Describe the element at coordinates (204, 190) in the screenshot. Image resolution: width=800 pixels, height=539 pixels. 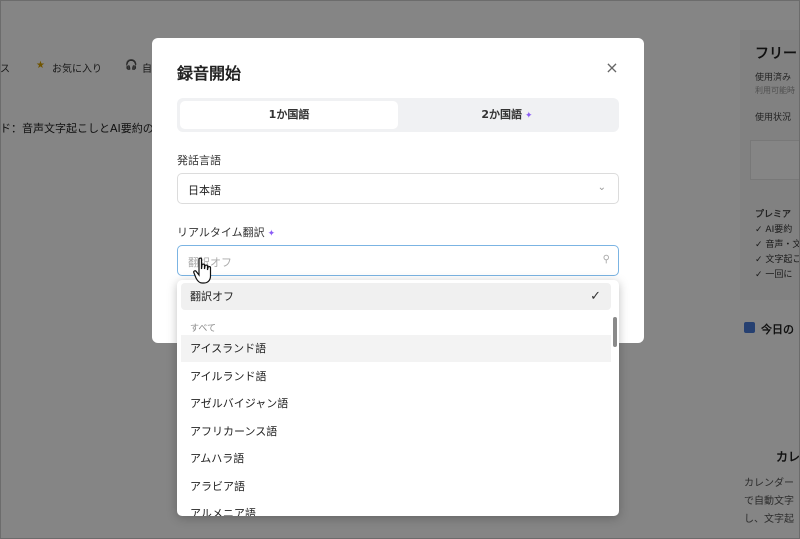
I see `speech-language-value: 日本語` at that location.